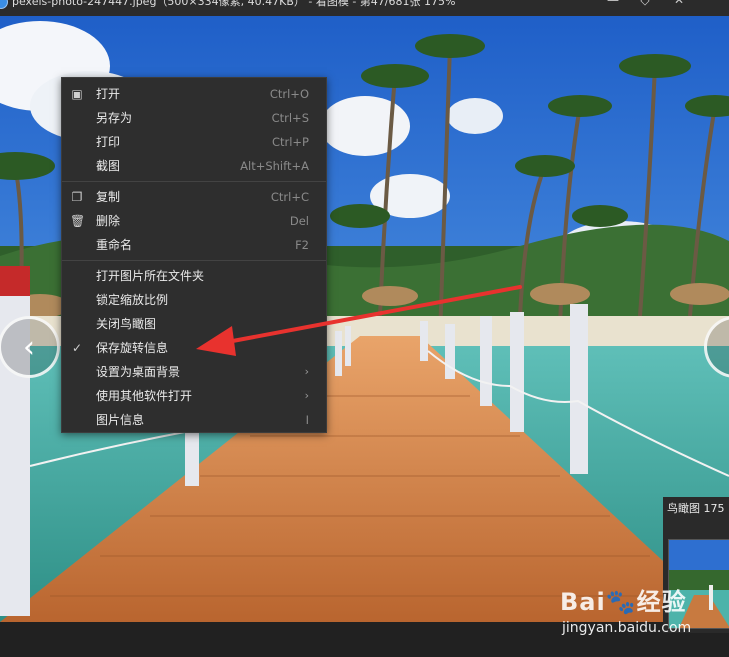 Image resolution: width=729 pixels, height=657 pixels. I want to click on context-menu-item: 截图 Alt+Shift+A, so click(194, 166).